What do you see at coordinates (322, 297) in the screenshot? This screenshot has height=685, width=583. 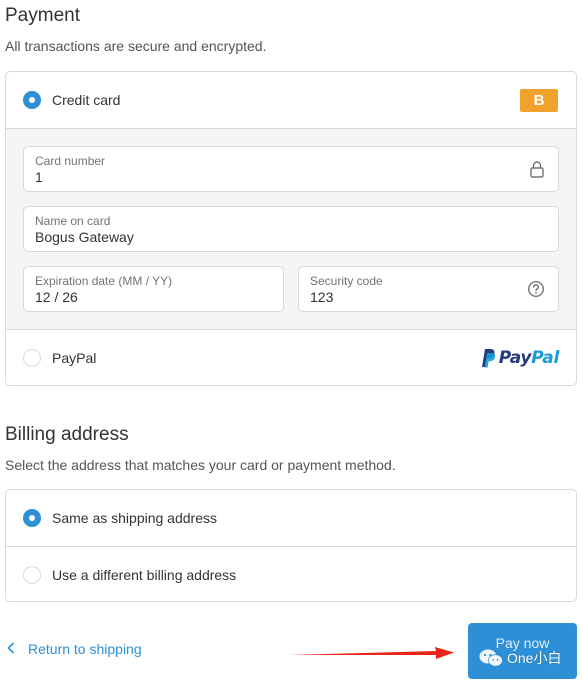 I see `security-code-value: 123` at bounding box center [322, 297].